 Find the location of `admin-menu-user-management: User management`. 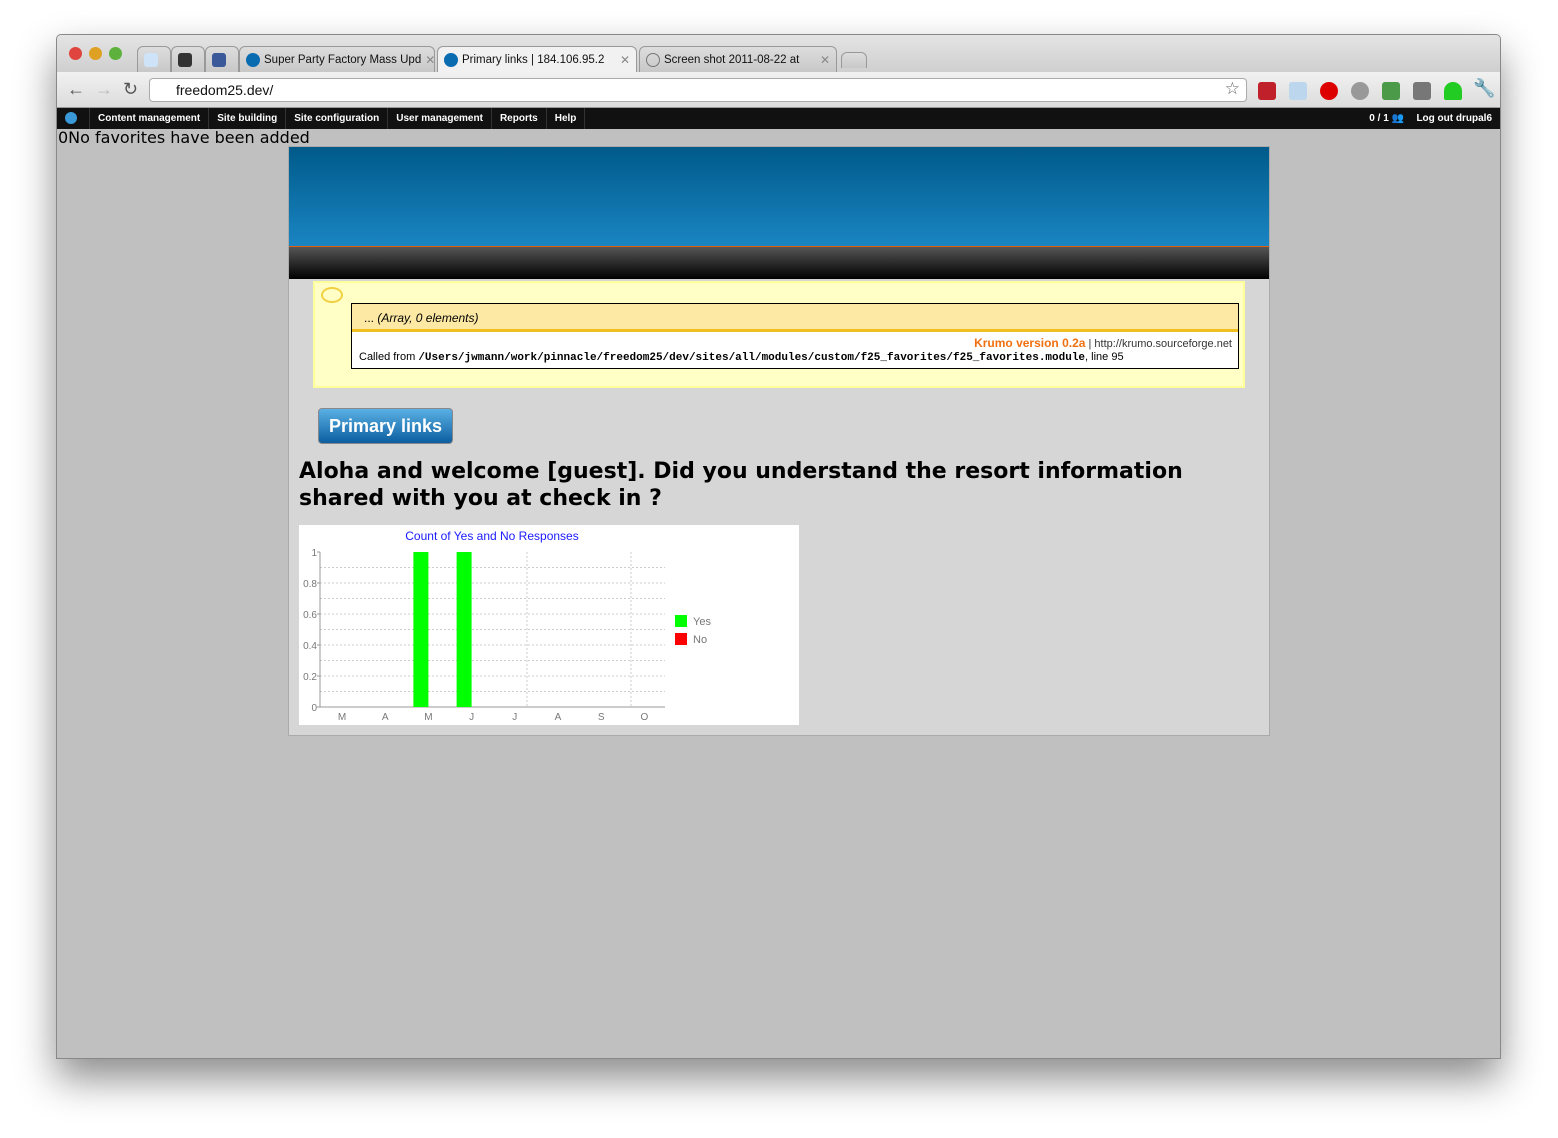

admin-menu-user-management: User management is located at coordinates (440, 118).